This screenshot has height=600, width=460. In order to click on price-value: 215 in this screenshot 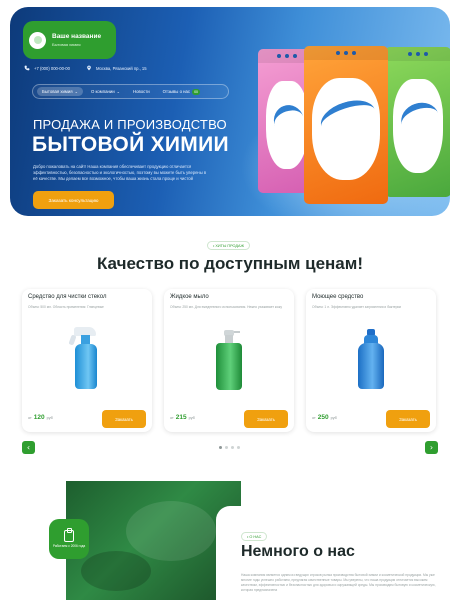, I will do `click(181, 417)`.